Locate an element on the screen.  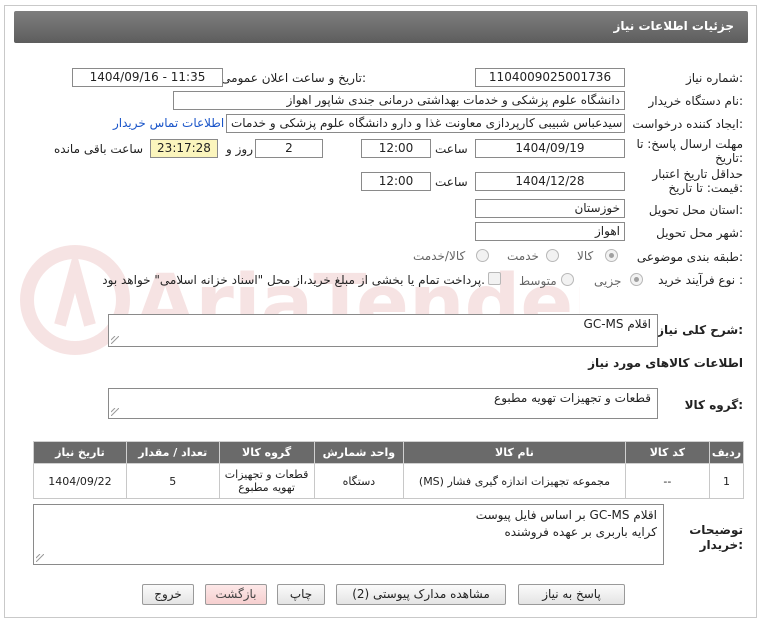
deadline-time-field: 12:00 is located at coordinates (396, 148).